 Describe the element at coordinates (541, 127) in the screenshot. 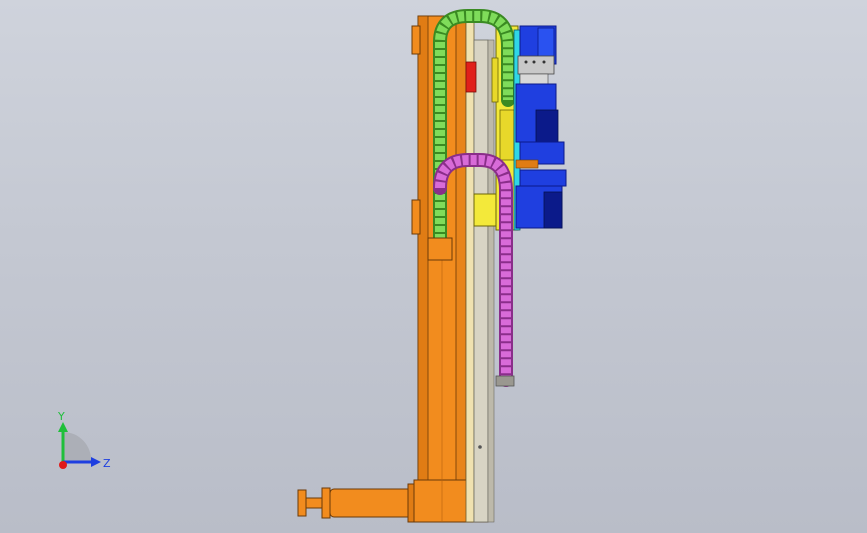

I see `gripper-assembly` at that location.